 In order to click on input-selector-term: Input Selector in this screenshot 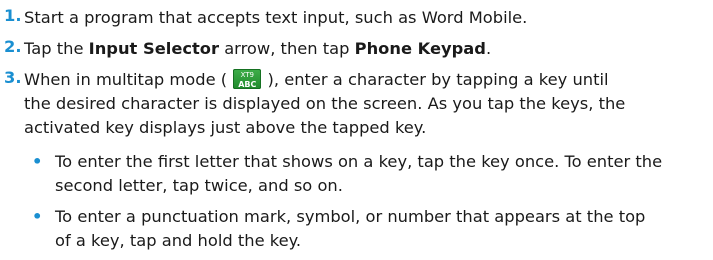, I will do `click(154, 48)`.